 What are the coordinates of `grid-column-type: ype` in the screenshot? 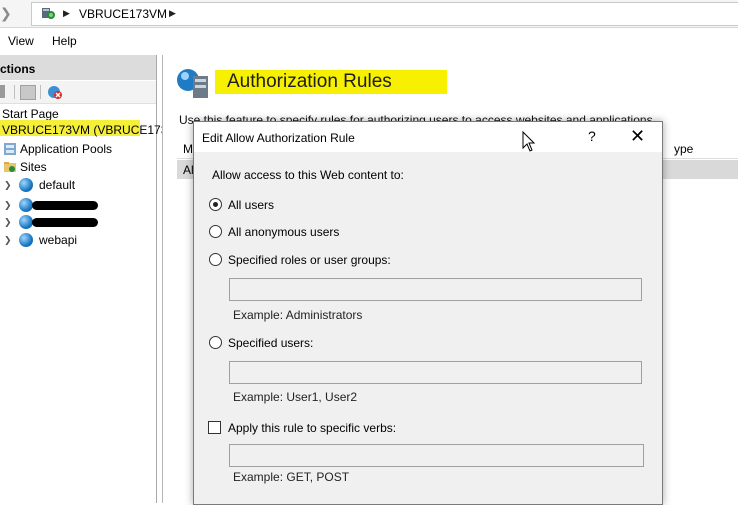 It's located at (683, 149).